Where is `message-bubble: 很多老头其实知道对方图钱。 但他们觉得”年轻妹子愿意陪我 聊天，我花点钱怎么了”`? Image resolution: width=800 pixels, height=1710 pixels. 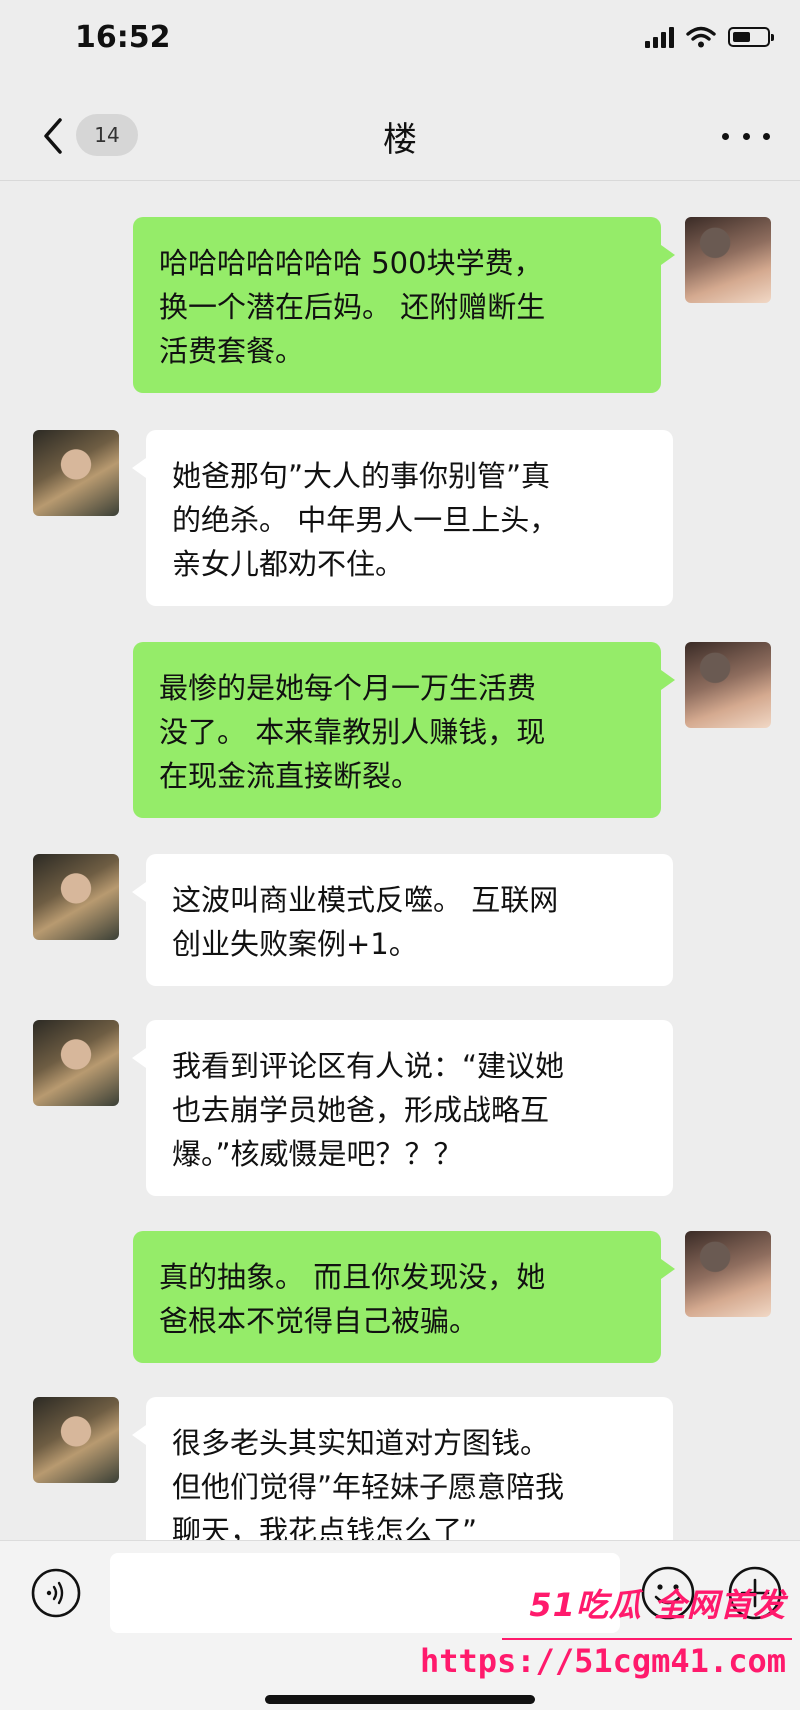
message-bubble: 很多老头其实知道对方图钱。 但他们觉得”年轻妹子愿意陪我 聊天，我花点钱怎么了” is located at coordinates (402, 1468).